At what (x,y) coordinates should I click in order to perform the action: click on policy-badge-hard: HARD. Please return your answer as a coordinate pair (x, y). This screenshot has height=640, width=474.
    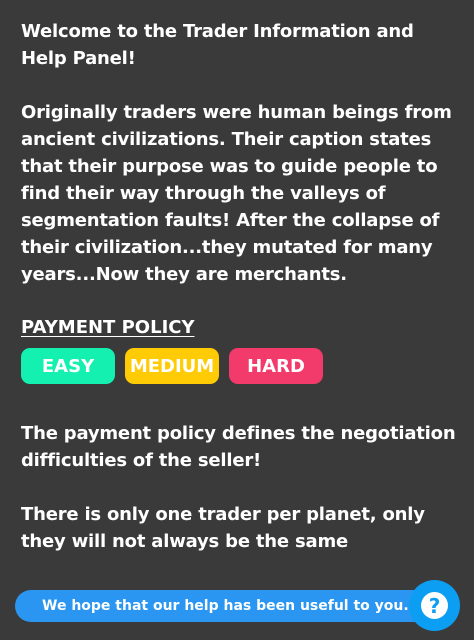
    Looking at the image, I should click on (276, 366).